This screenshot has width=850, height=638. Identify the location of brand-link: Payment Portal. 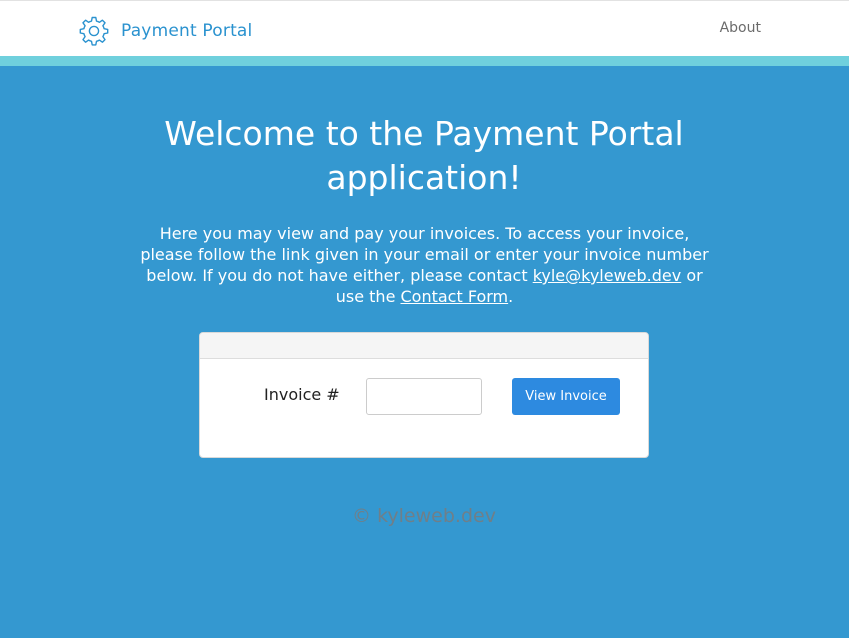
(165, 31).